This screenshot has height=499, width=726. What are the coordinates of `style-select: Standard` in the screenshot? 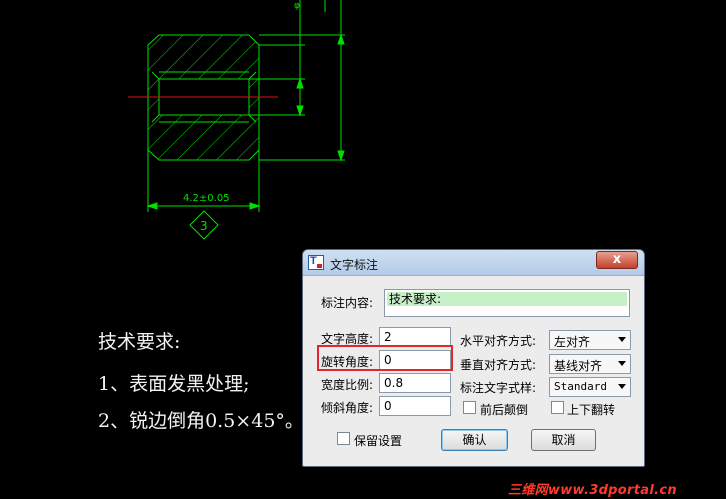 It's located at (590, 387).